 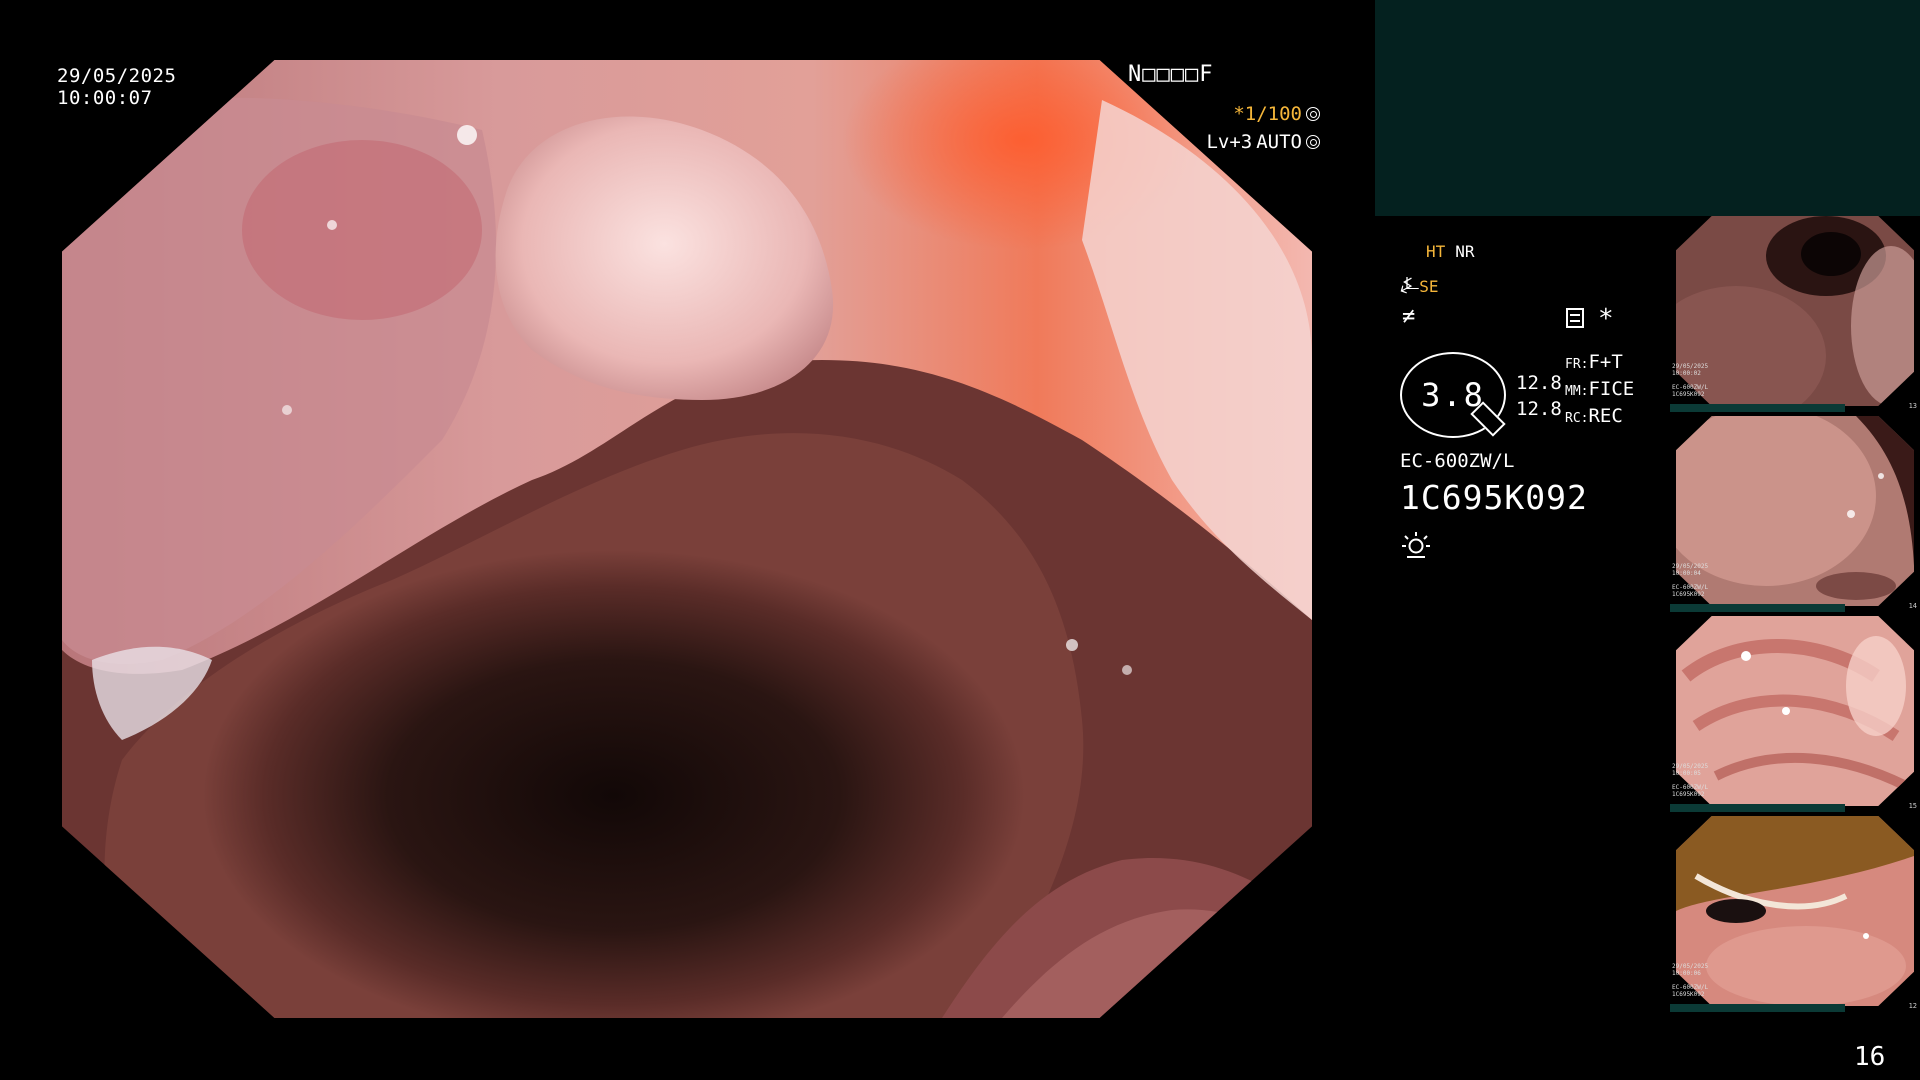 What do you see at coordinates (1267, 114) in the screenshot?
I see `shutter-speed: *1/100` at bounding box center [1267, 114].